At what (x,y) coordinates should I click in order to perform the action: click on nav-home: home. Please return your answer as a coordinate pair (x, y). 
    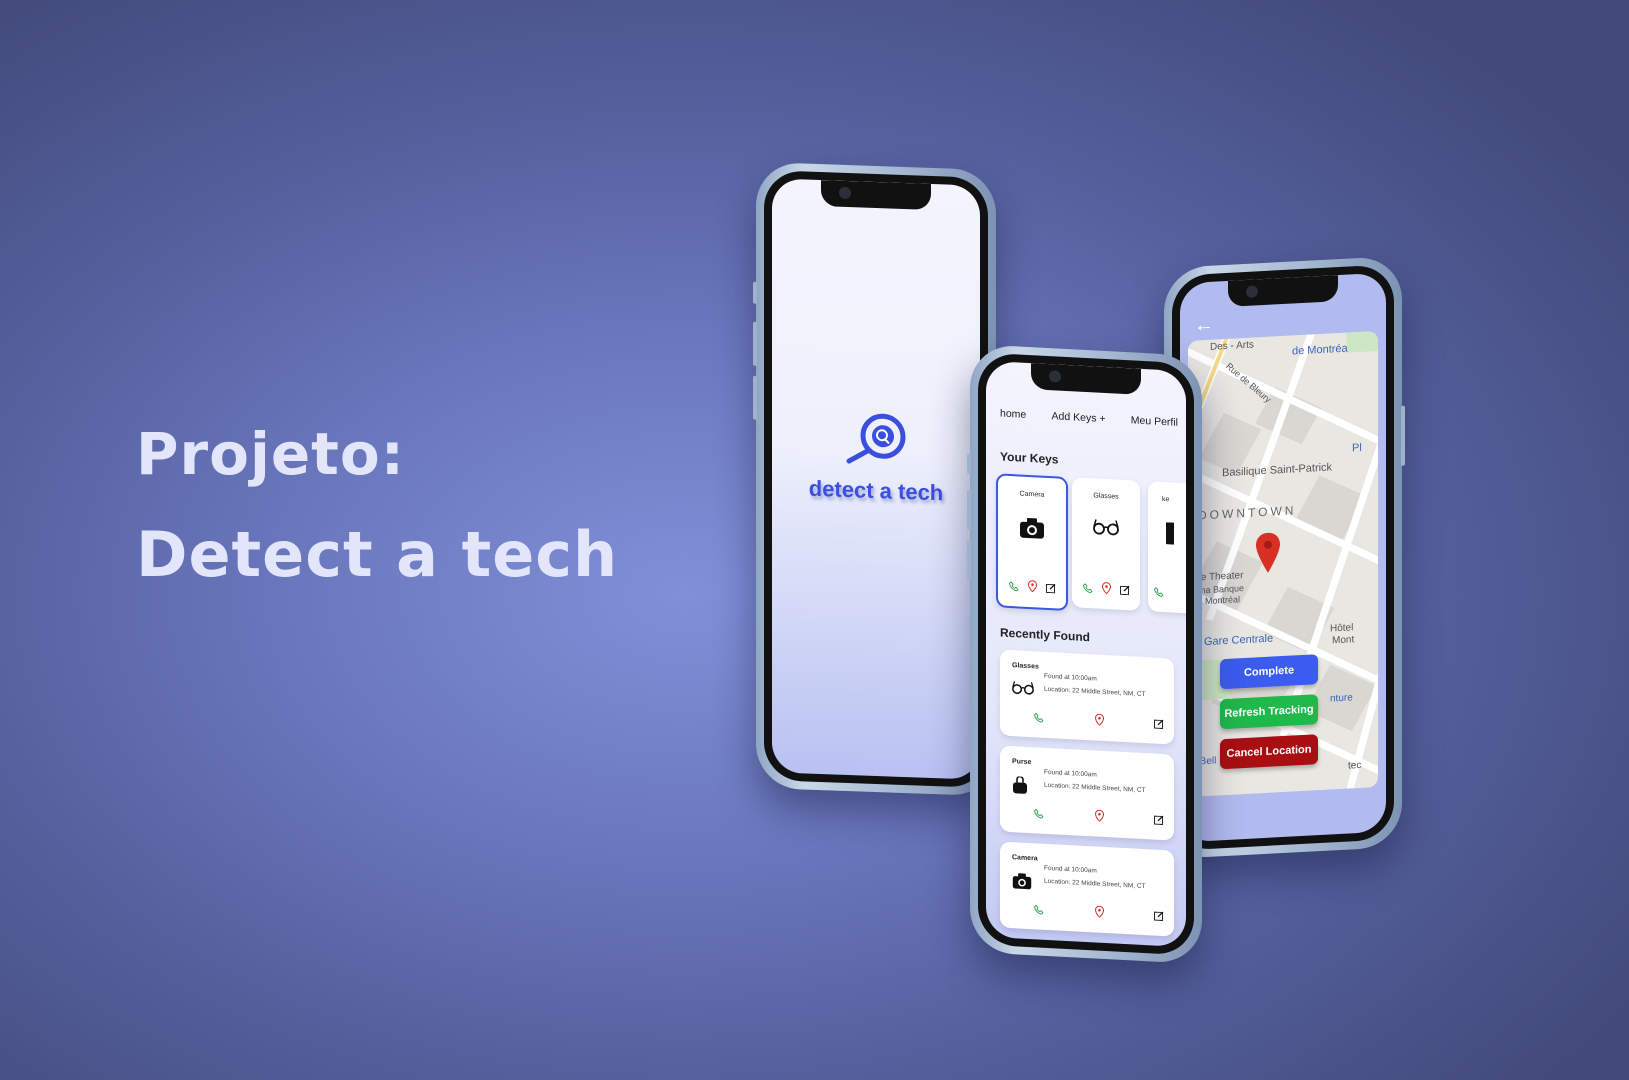
    Looking at the image, I should click on (1013, 413).